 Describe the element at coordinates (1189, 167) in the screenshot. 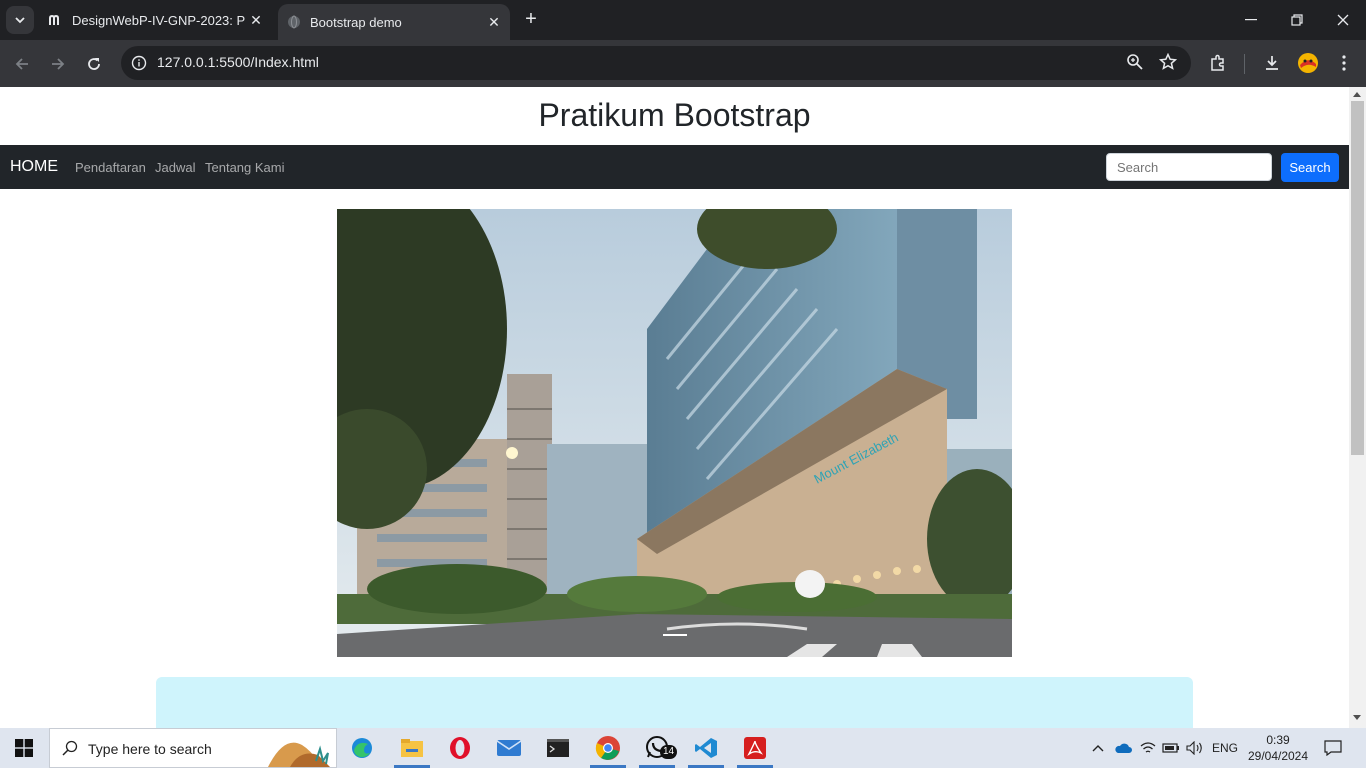

I see `search-input` at that location.